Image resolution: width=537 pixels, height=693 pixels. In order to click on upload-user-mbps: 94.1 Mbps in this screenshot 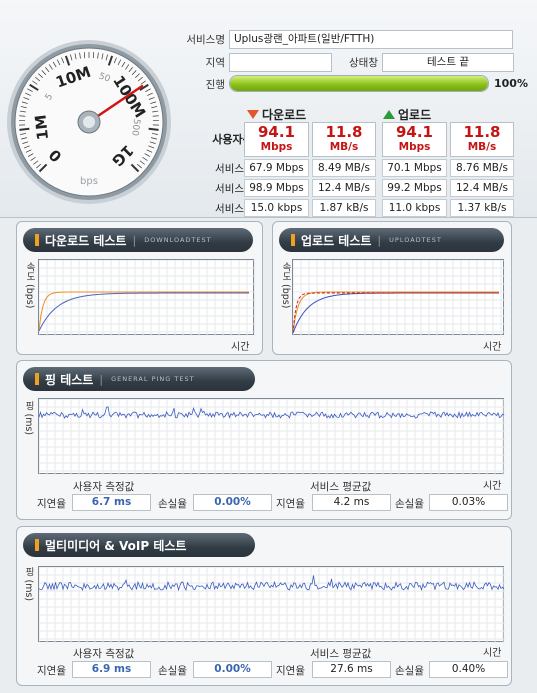, I will do `click(414, 139)`.